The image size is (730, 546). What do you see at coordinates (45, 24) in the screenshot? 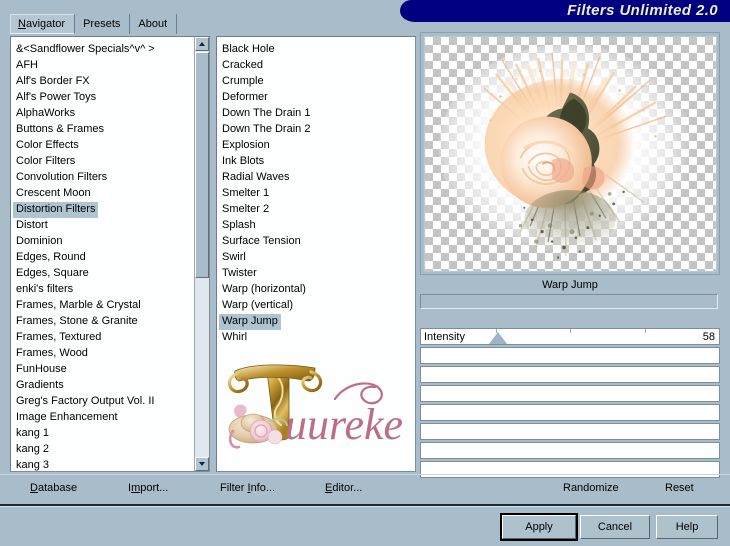
I see `tab-navigator-label: avigator` at bounding box center [45, 24].